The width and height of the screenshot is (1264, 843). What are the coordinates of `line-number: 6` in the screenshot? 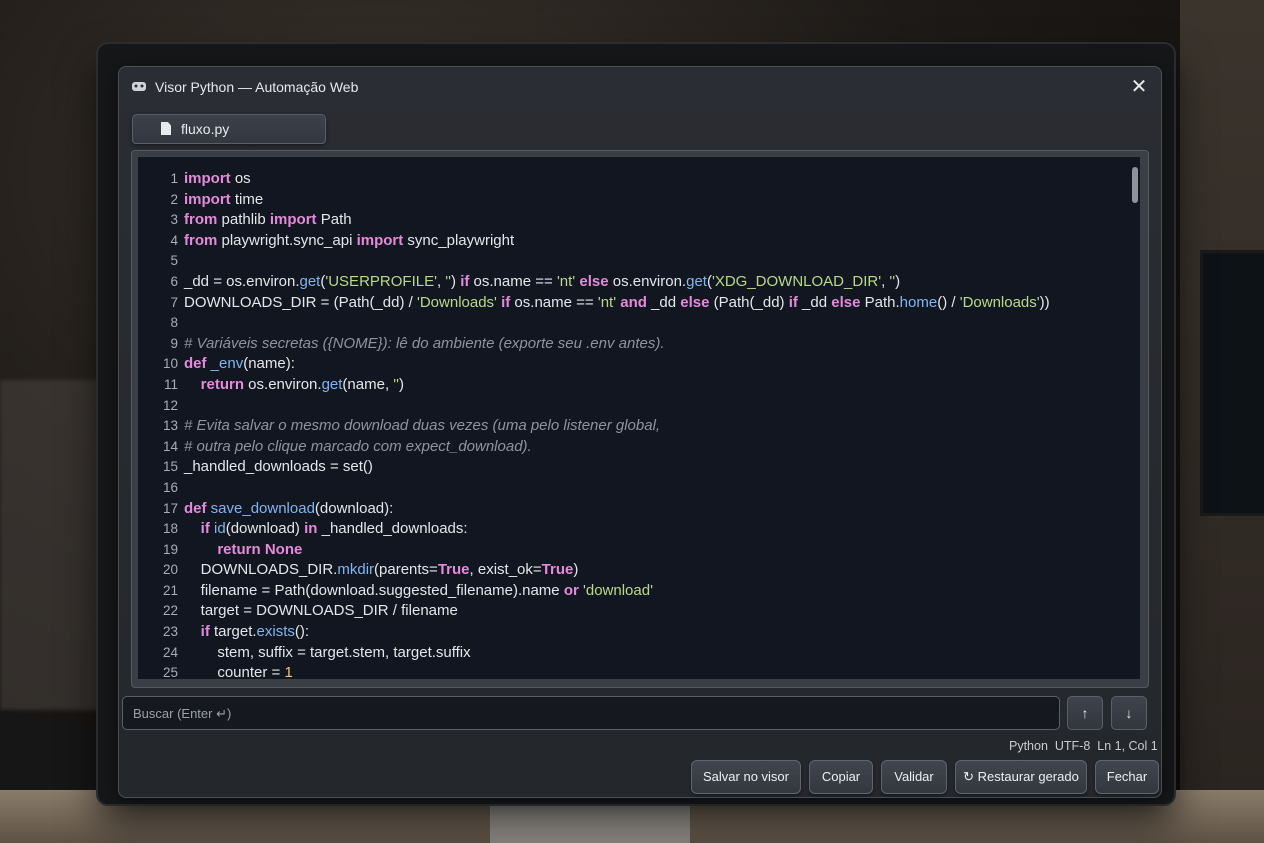 It's located at (174, 281).